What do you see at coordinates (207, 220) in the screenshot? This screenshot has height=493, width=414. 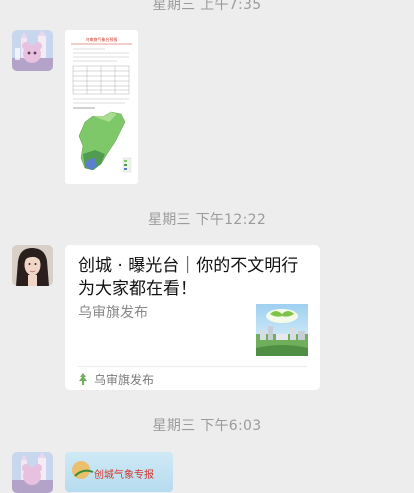 I see `timestamp-2: 星期三 下午12:22` at bounding box center [207, 220].